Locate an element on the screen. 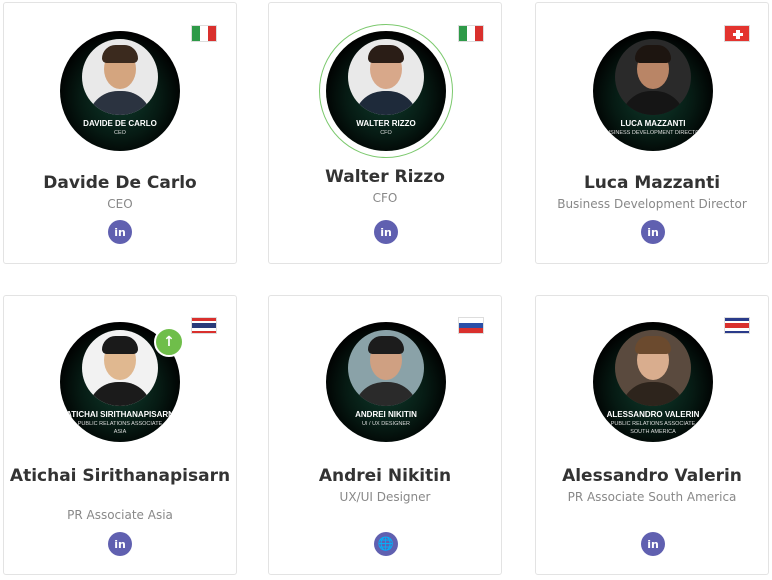 The height and width of the screenshot is (580, 772). avatar: WALTER RIZZO CFO is located at coordinates (386, 91).